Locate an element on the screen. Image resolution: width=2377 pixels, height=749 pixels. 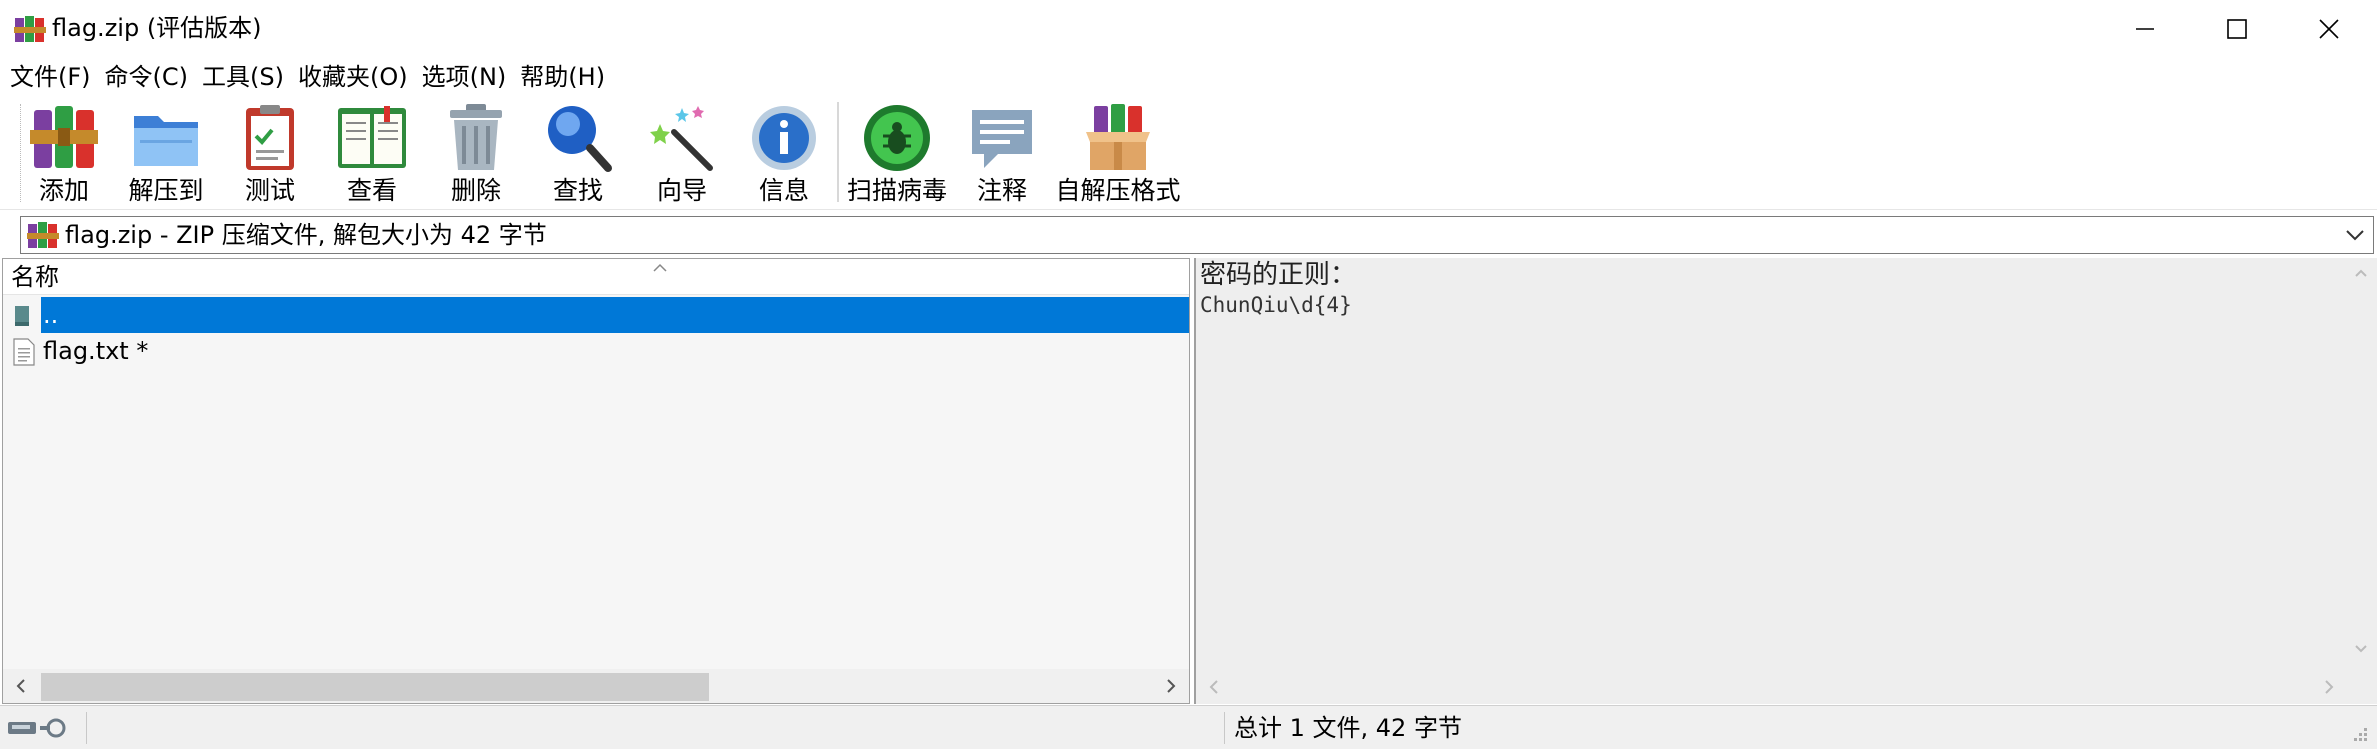
minimize-button is located at coordinates (2145, 29).